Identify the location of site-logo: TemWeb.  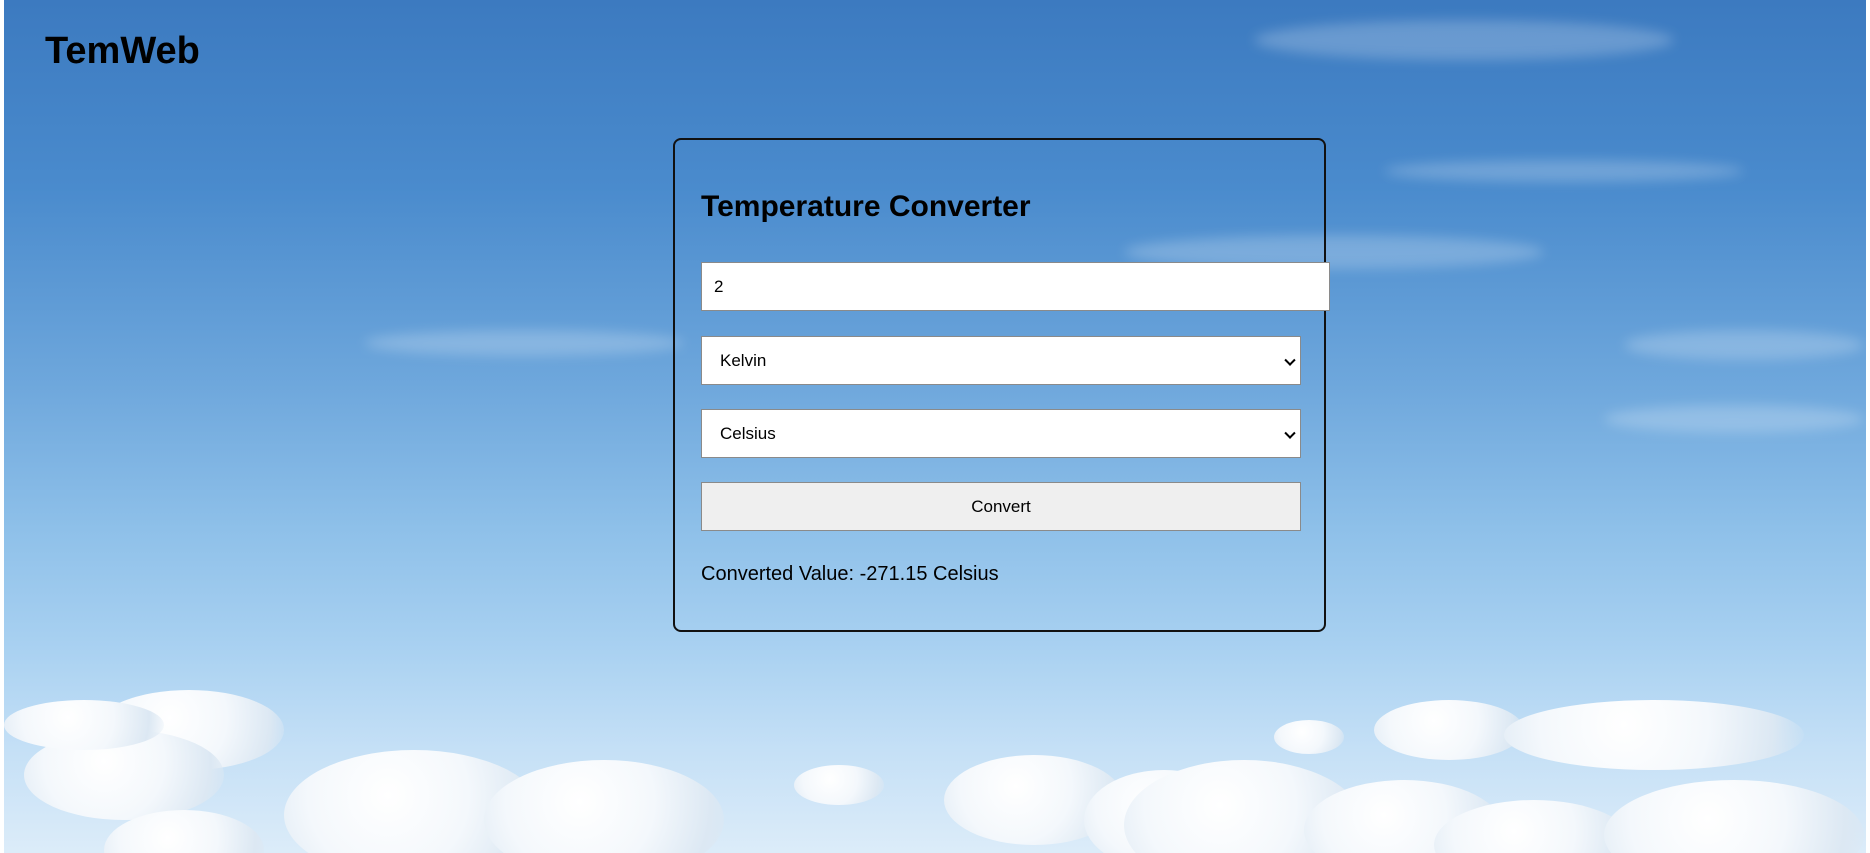
(122, 51).